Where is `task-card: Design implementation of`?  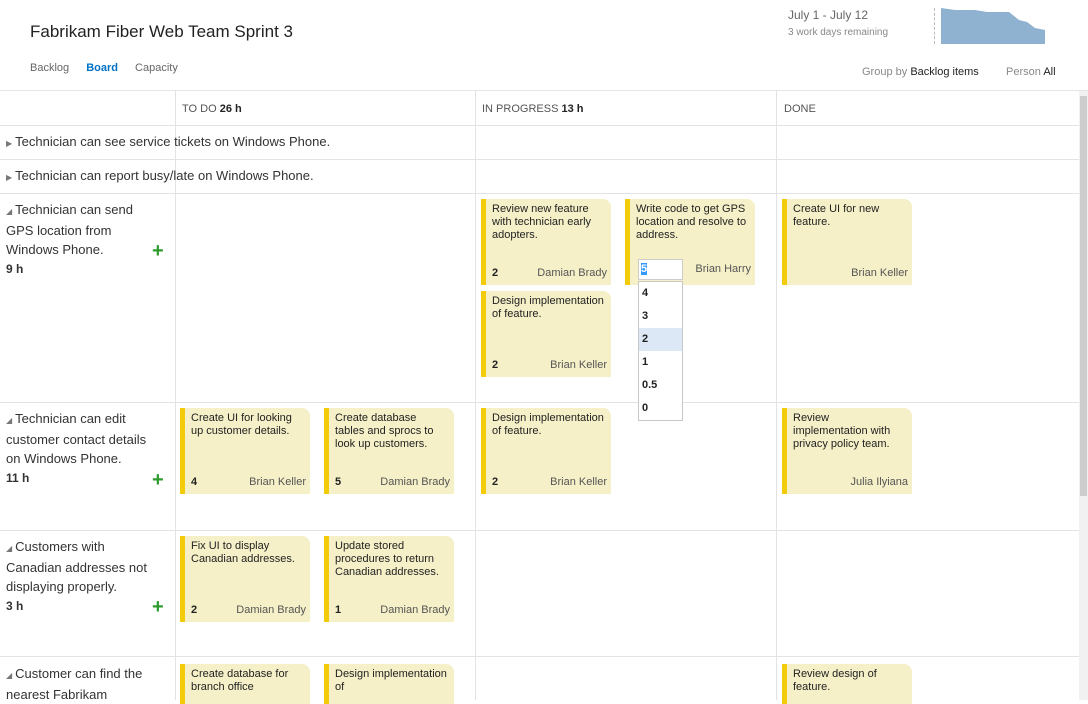 task-card: Design implementation of is located at coordinates (389, 684).